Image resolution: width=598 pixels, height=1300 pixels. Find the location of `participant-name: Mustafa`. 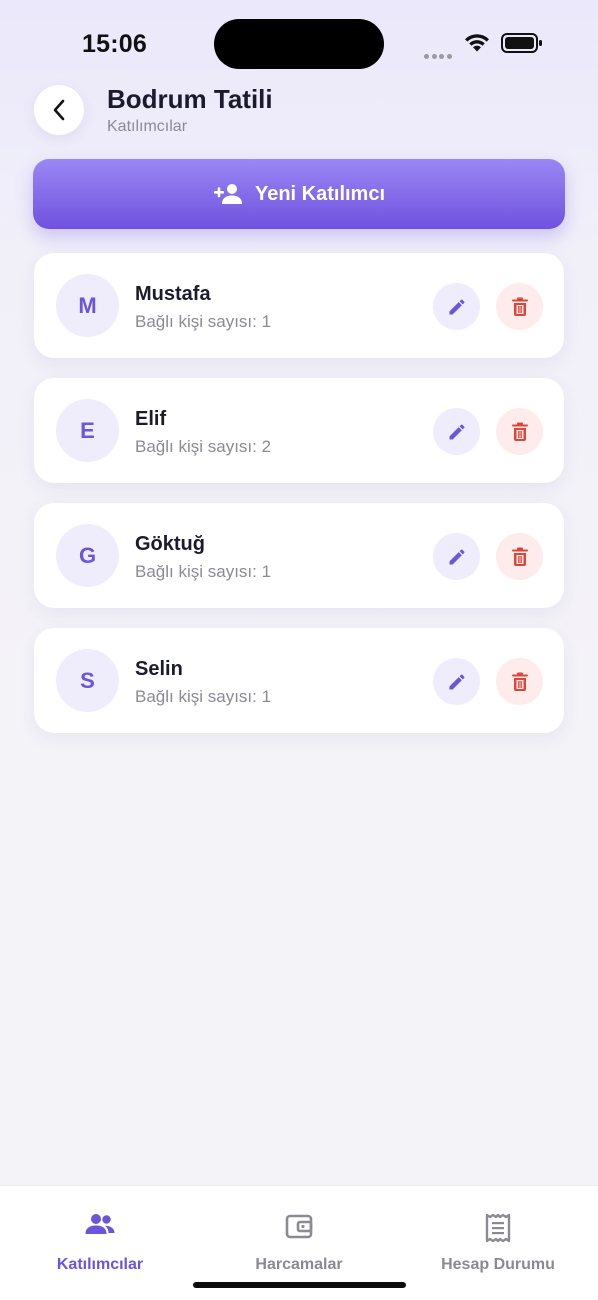

participant-name: Mustafa is located at coordinates (173, 294).